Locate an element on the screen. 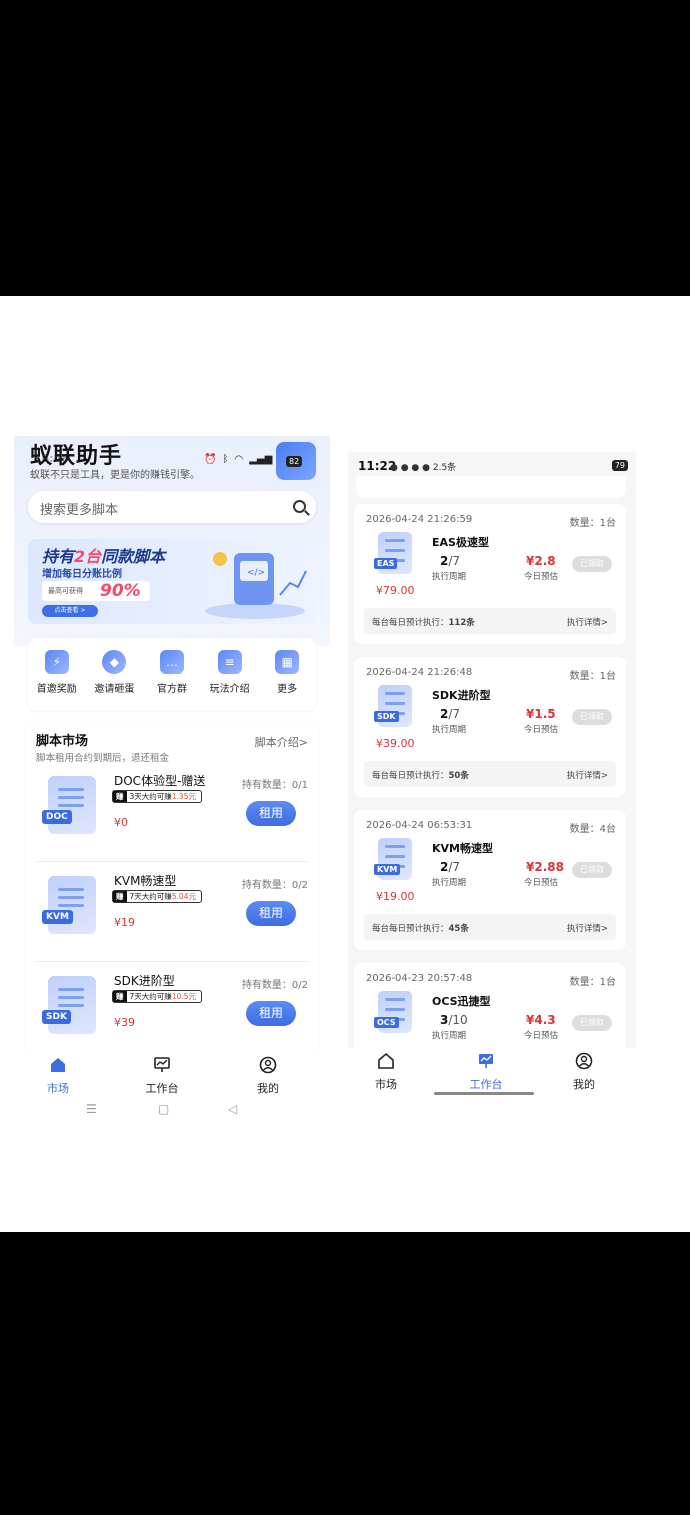 This screenshot has height=1515, width=690. card-footer: 每台每日预计执行：50条 执行详情> is located at coordinates (490, 774).